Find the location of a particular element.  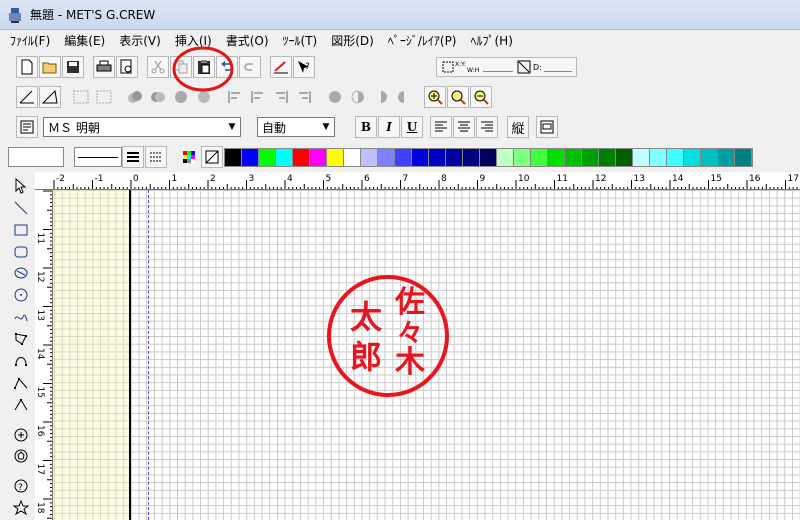

menu-edit: 編集(E) is located at coordinates (84, 40).